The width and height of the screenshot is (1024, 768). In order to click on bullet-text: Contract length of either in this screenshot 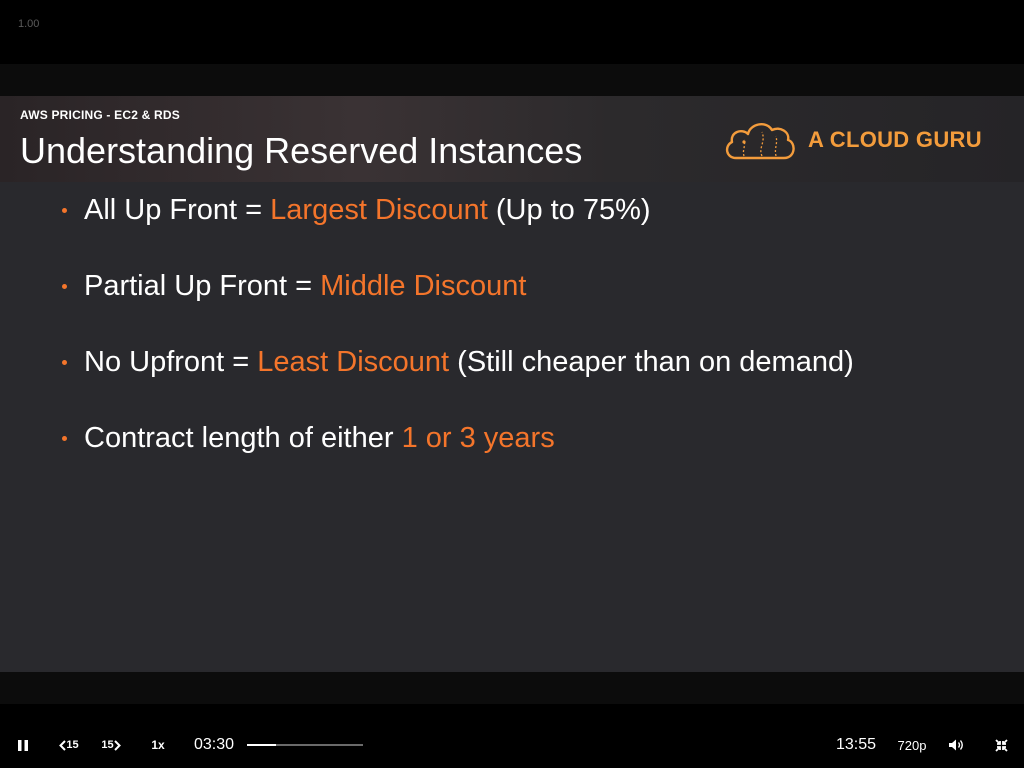, I will do `click(243, 438)`.